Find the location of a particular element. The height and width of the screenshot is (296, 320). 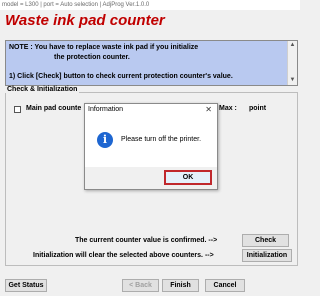

initialization-button: Initialization is located at coordinates (267, 255).